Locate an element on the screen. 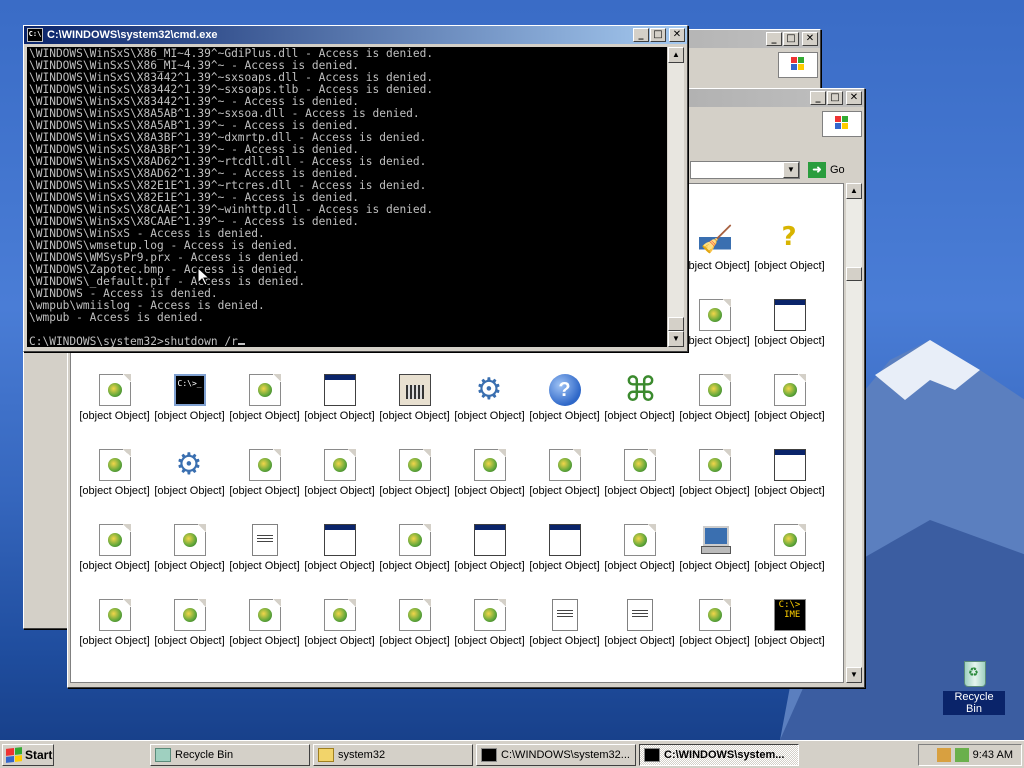  windows-logo-icon is located at coordinates (798, 65).